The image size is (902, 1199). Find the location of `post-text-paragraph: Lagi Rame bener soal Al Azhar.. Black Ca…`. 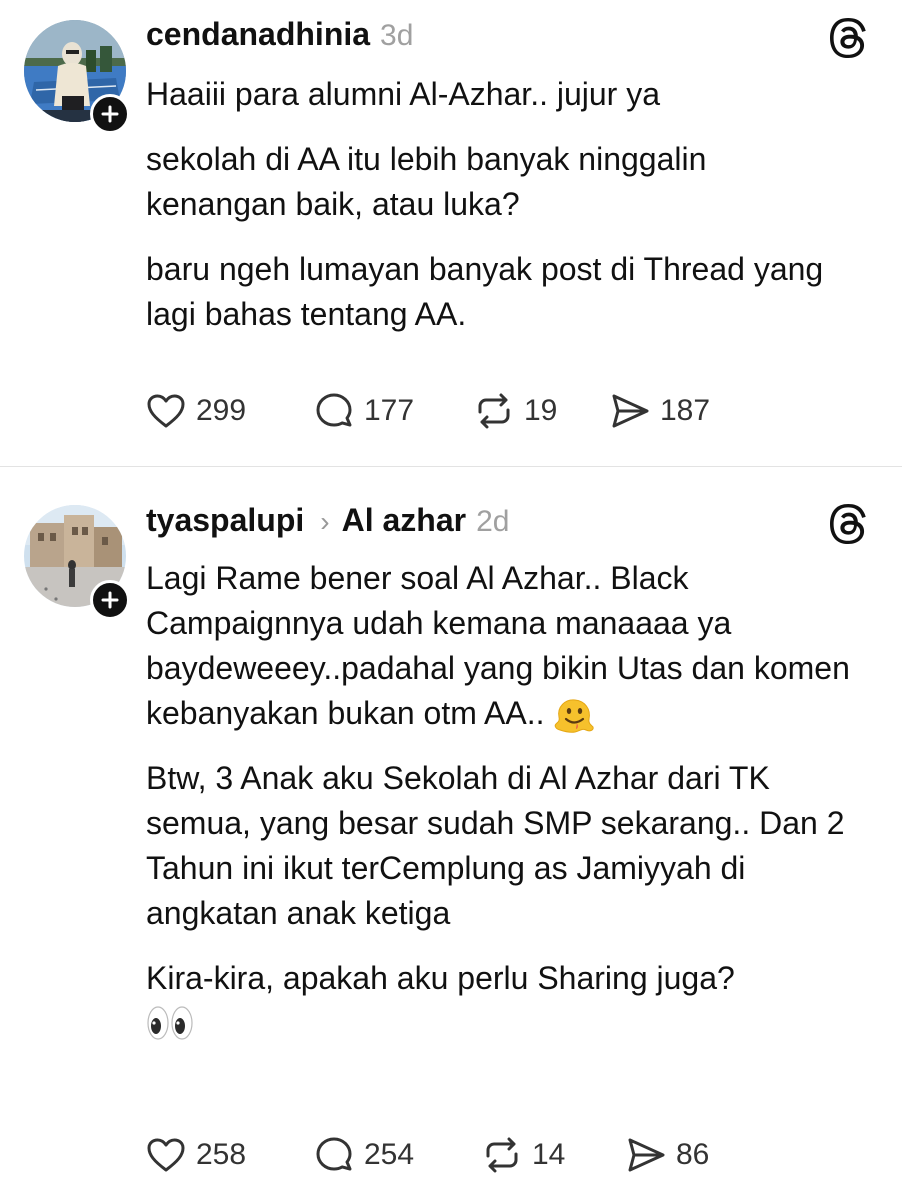

post-text-paragraph: Lagi Rame bener soal Al Azhar.. Black Ca… is located at coordinates (511, 646).